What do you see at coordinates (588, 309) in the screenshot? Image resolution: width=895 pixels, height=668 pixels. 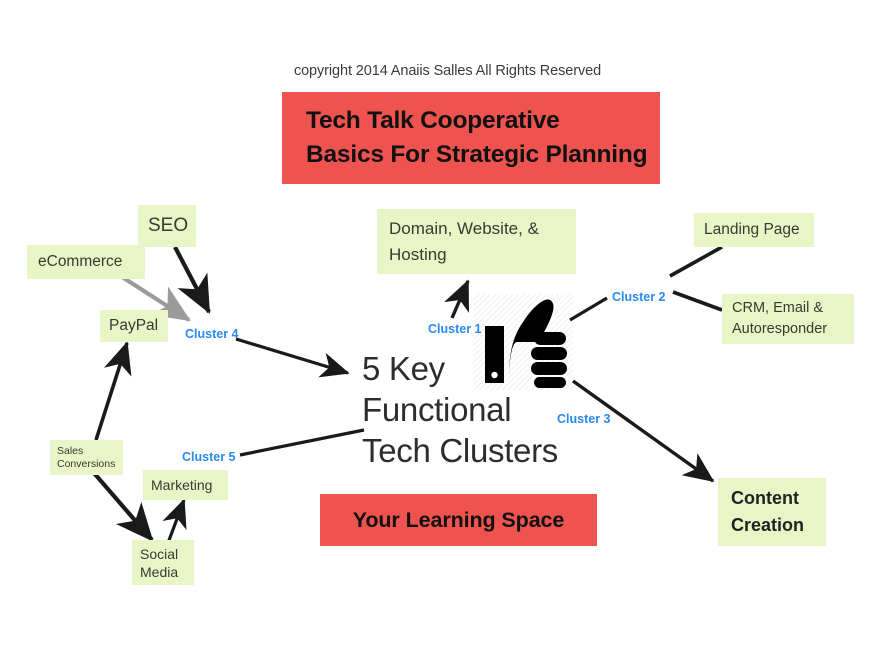 I see `edge-center-to-cluster2` at bounding box center [588, 309].